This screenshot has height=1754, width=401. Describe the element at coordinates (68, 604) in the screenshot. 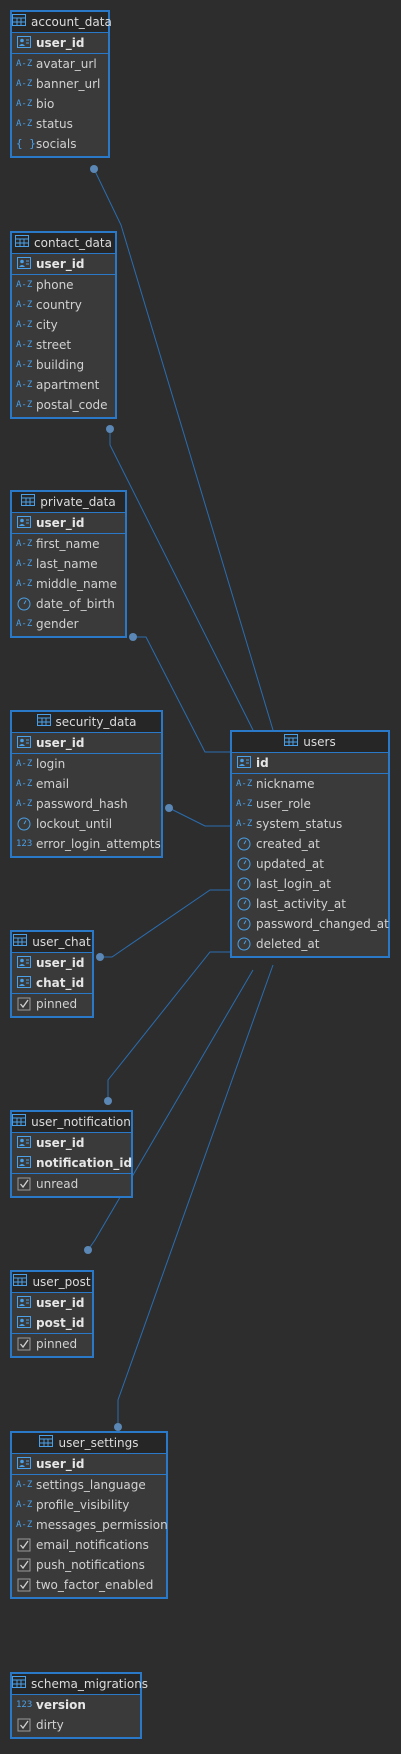

I see `column-row: date_of_birth` at that location.